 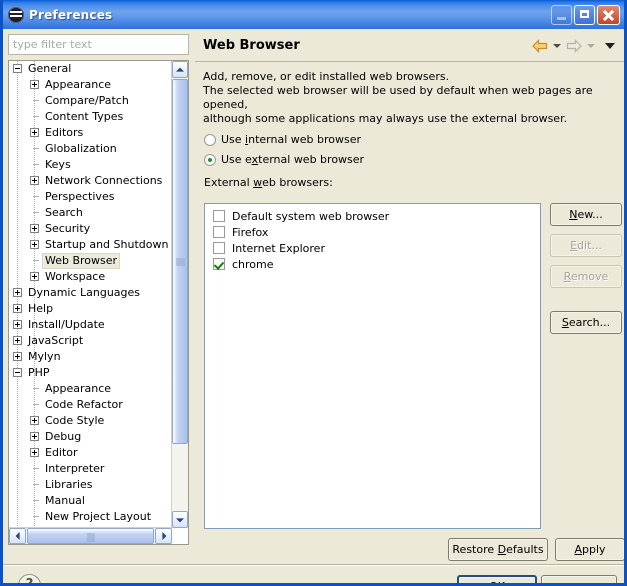 What do you see at coordinates (540, 45) in the screenshot?
I see `back-arrow-icon` at bounding box center [540, 45].